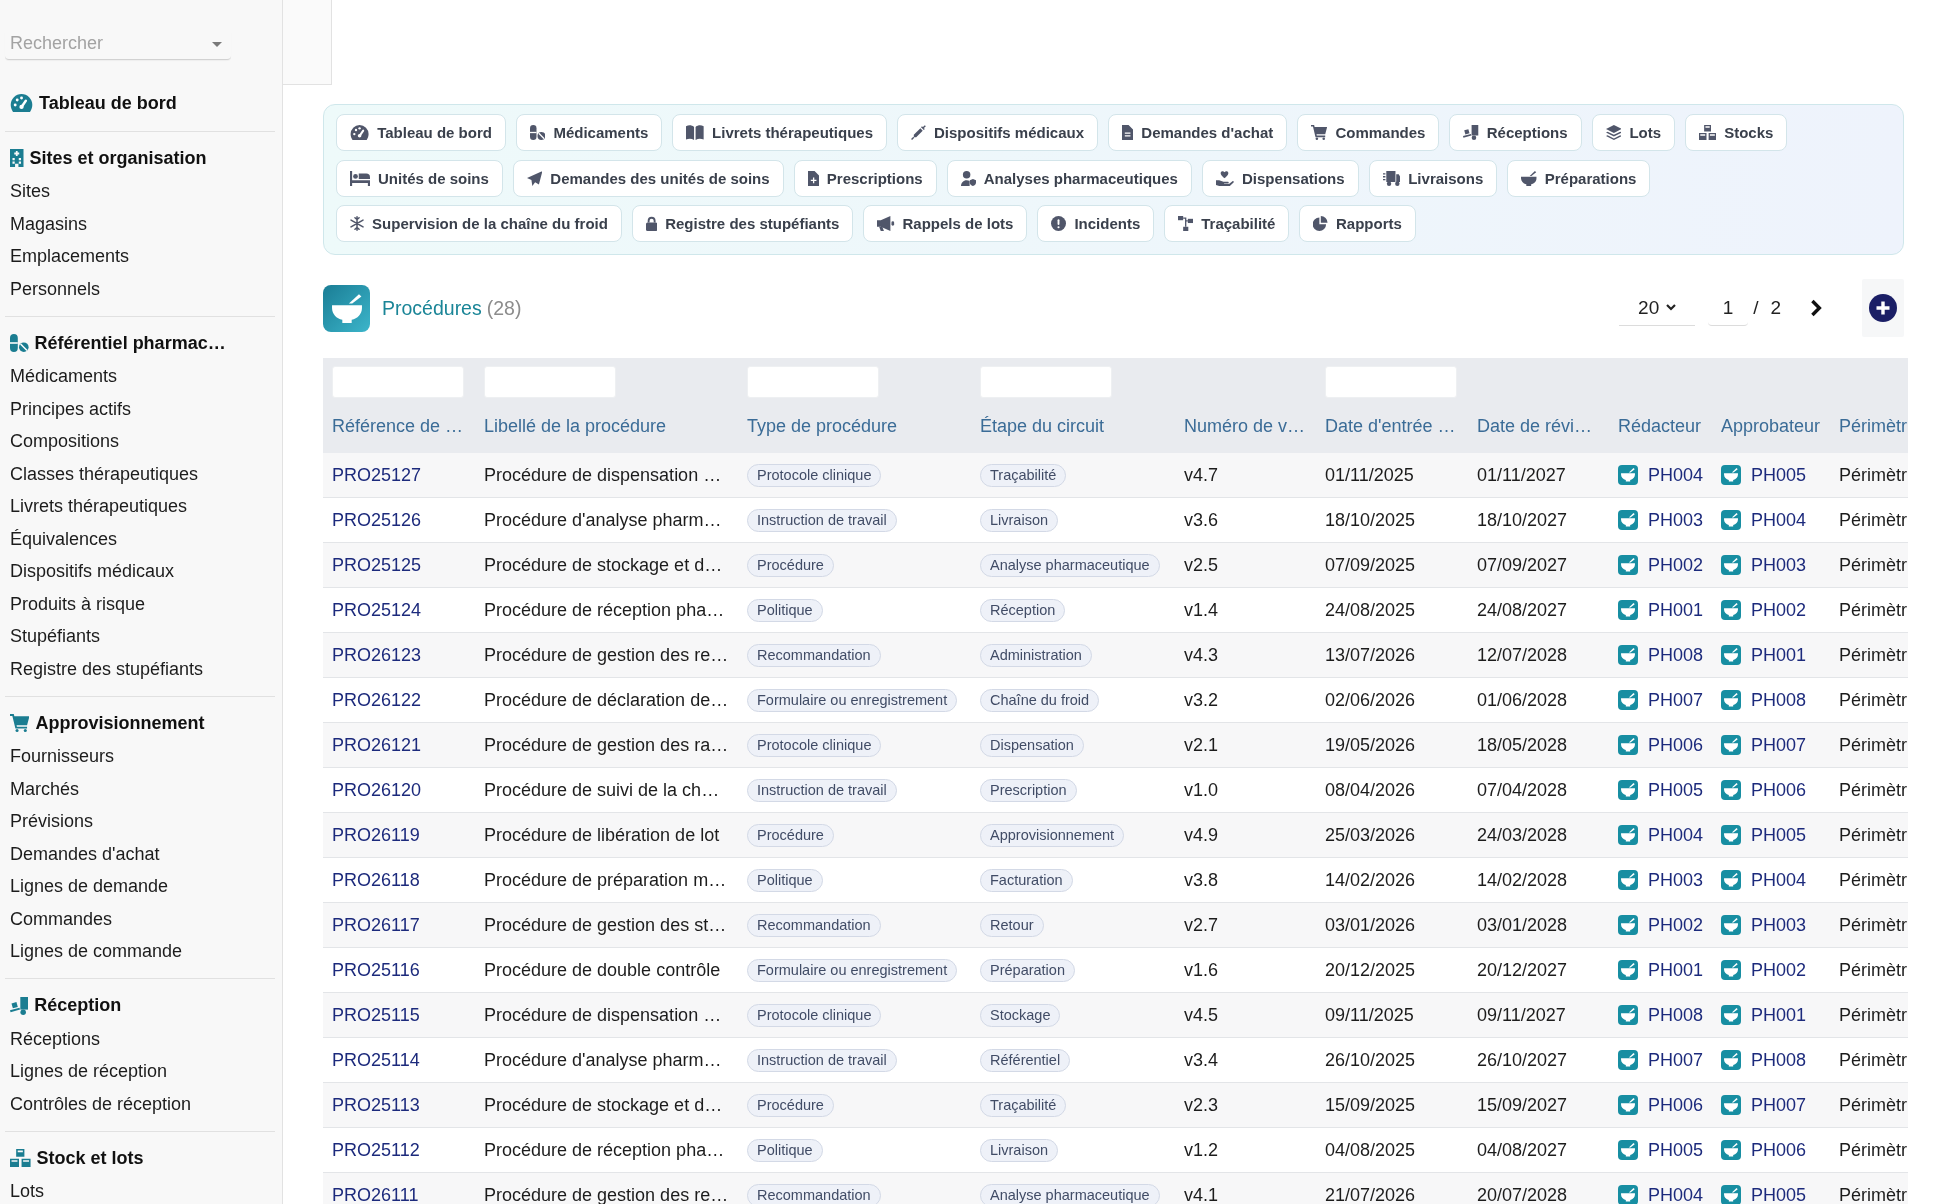 Image resolution: width=1946 pixels, height=1204 pixels. Describe the element at coordinates (1433, 178) in the screenshot. I see `module-button: Livraisons` at that location.